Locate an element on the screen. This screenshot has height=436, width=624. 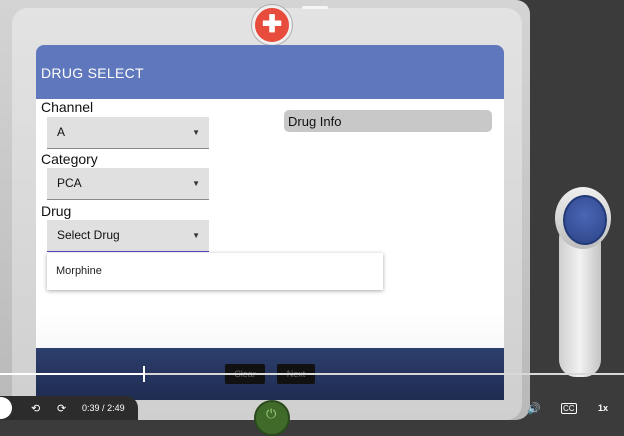
volume-icon: 🔊 is located at coordinates (534, 408).